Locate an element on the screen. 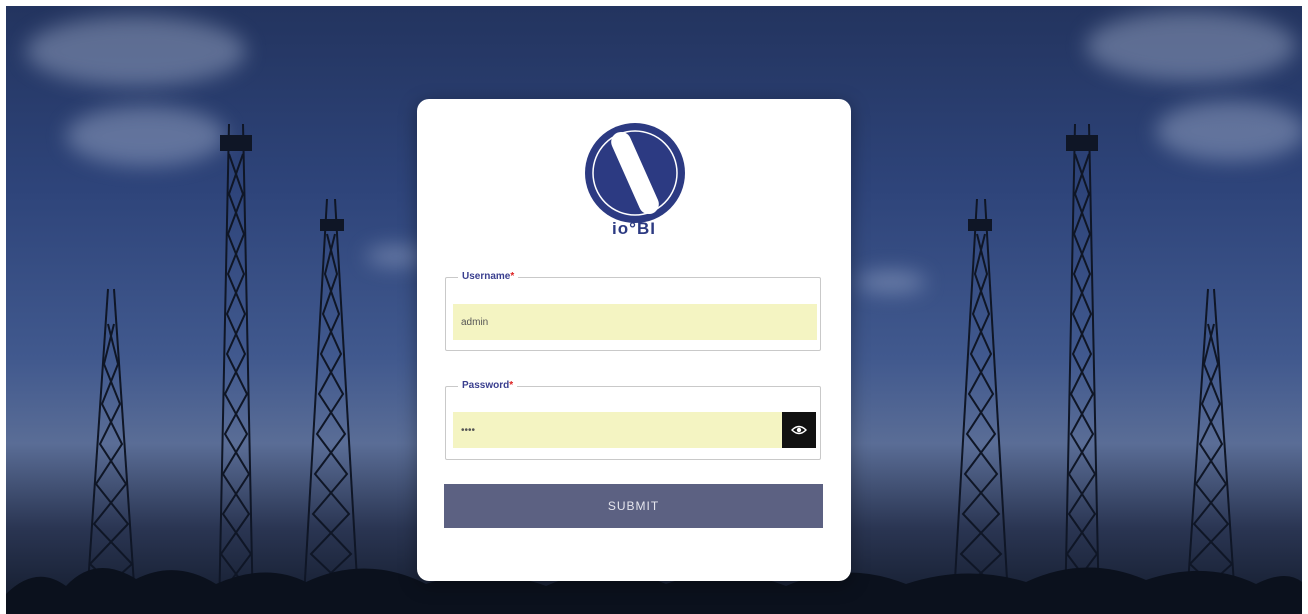 This screenshot has width=1308, height=614. password-field: Password* is located at coordinates (633, 420).